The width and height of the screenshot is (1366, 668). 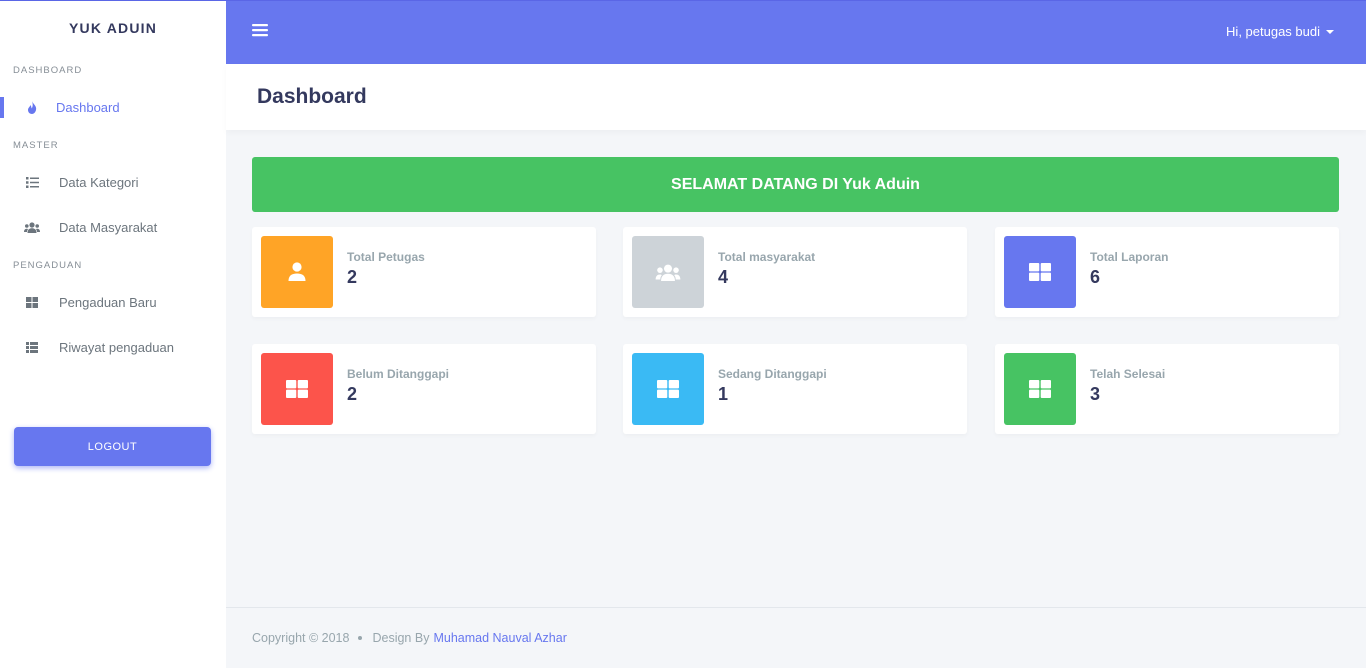 I want to click on menu-header-pengaduan: PENGADUAN, so click(x=48, y=265).